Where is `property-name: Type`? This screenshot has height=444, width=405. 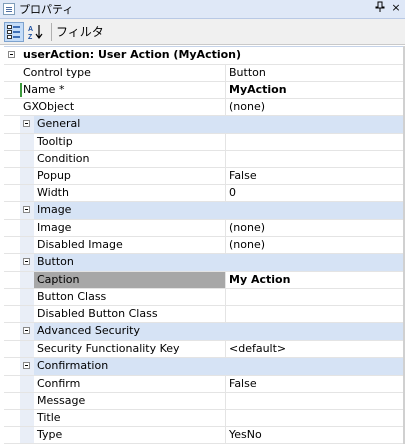
property-name: Type is located at coordinates (130, 435).